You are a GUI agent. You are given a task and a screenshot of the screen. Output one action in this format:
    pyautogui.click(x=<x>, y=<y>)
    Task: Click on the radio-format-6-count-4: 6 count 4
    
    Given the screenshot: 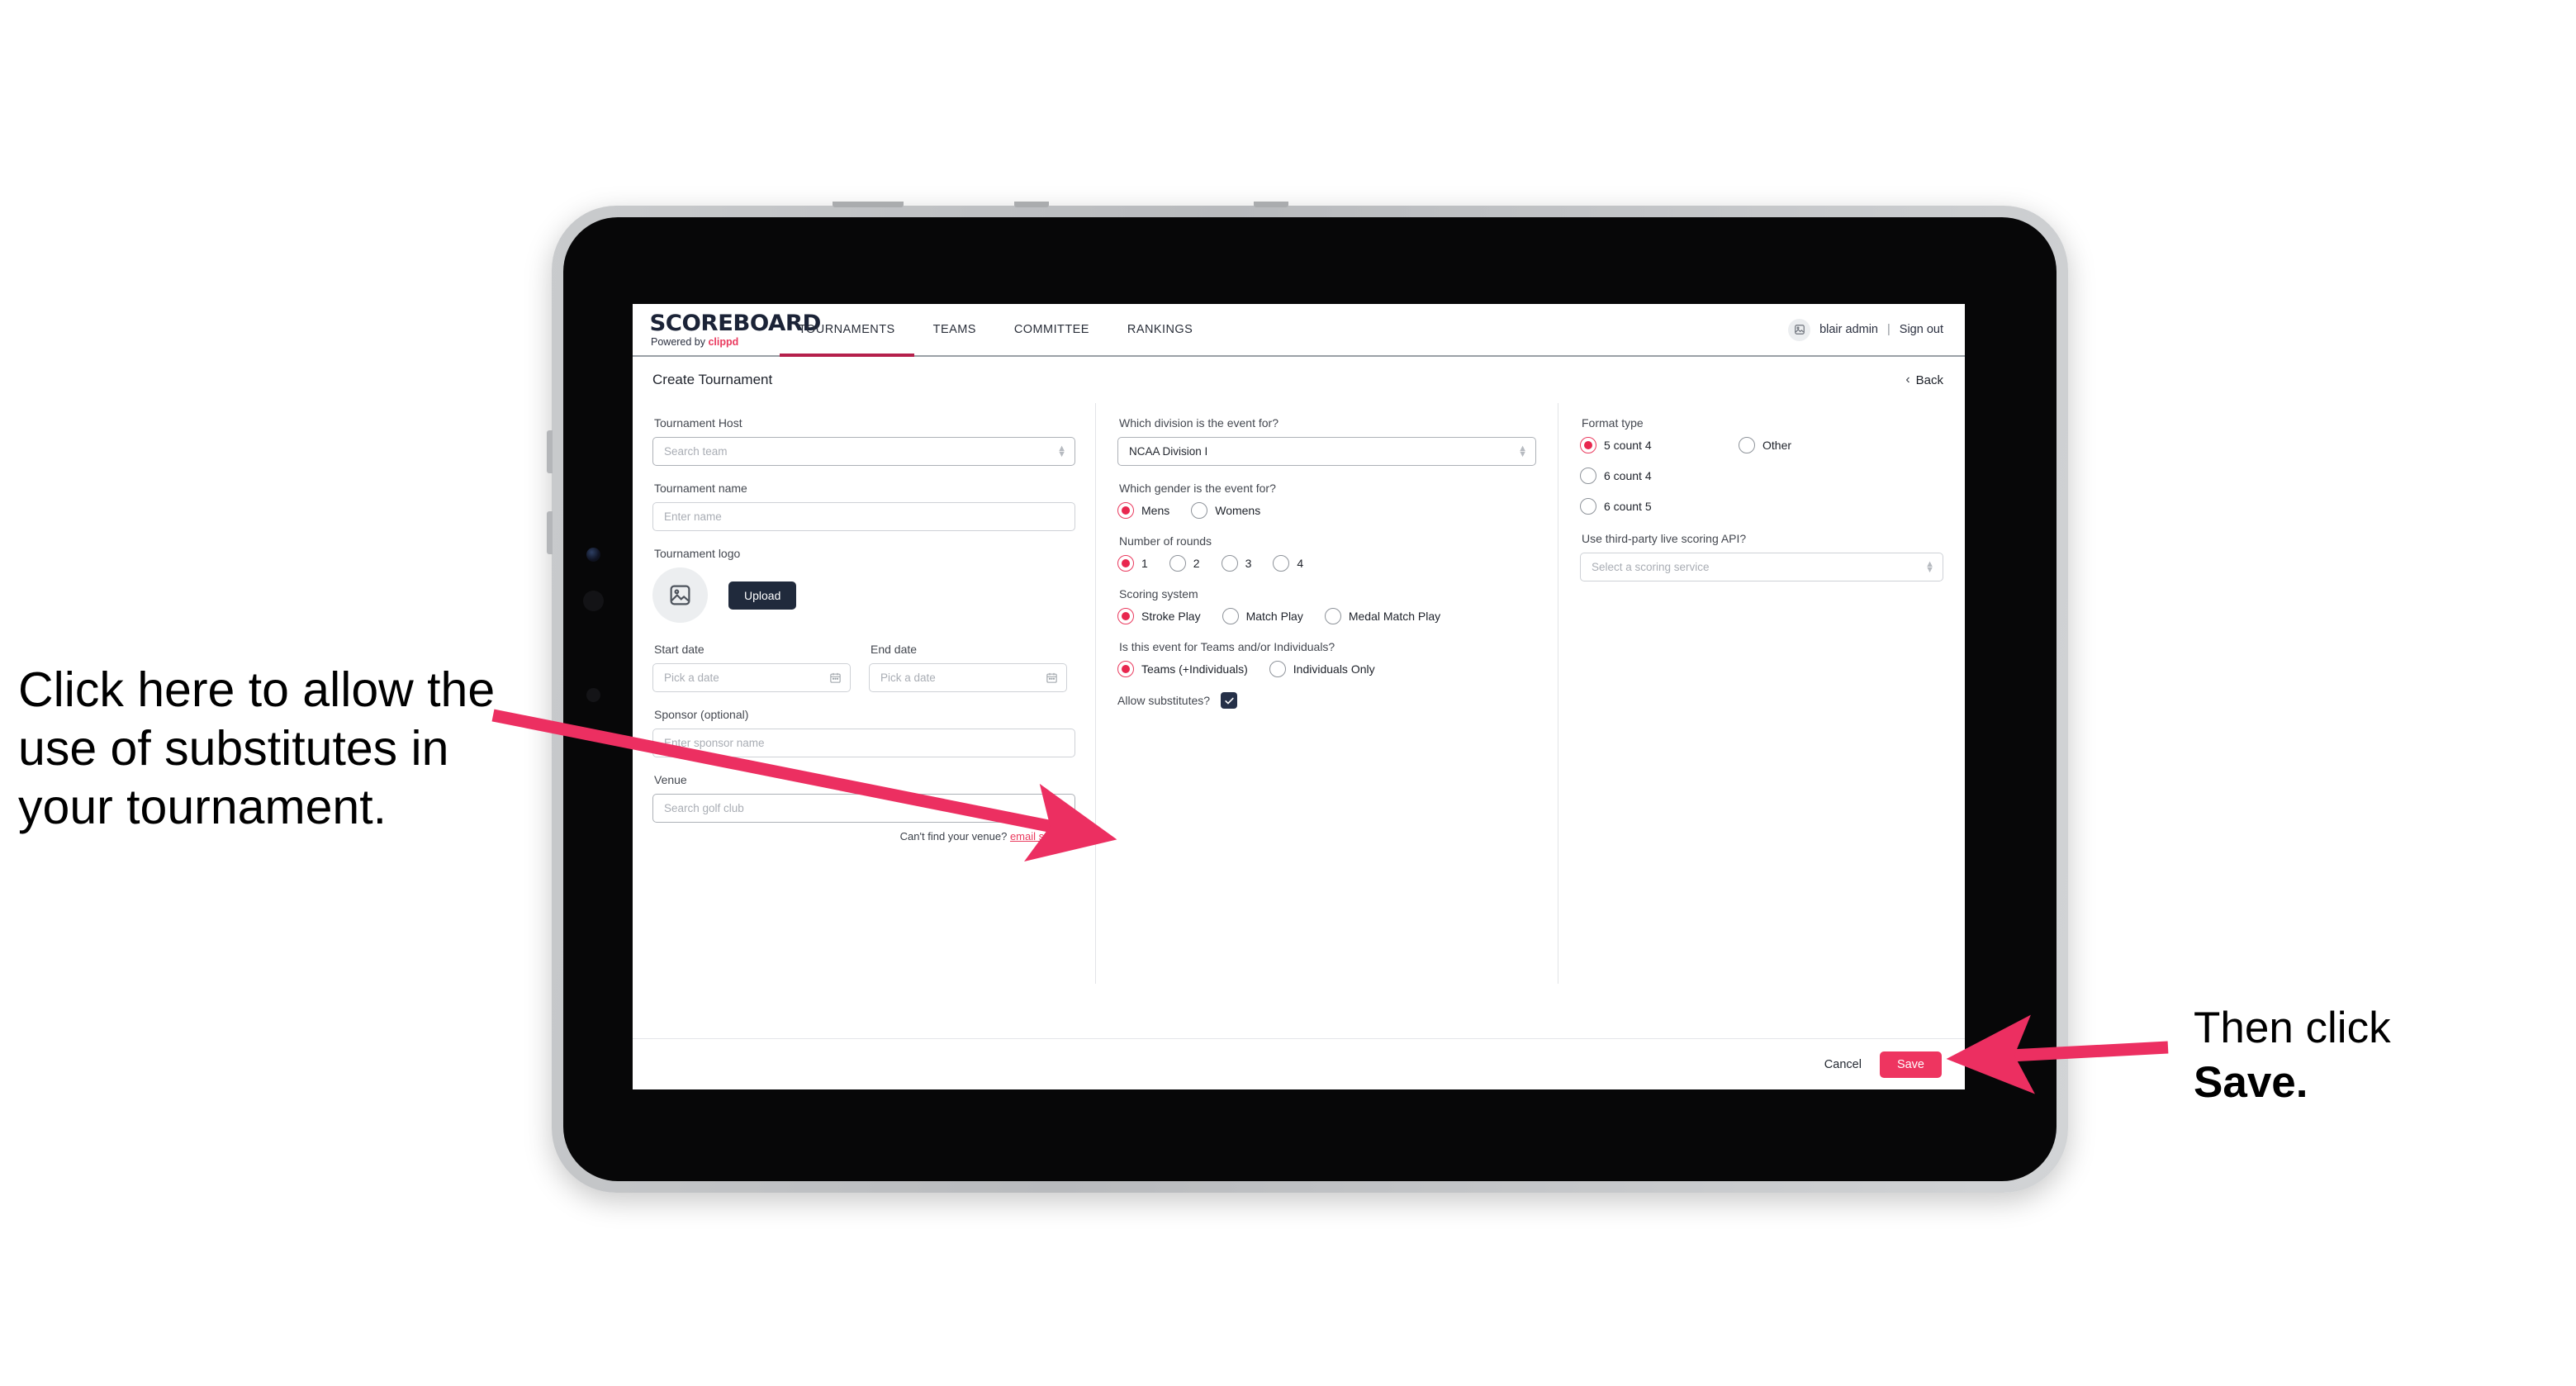 What is the action you would take?
    pyautogui.click(x=1648, y=476)
    